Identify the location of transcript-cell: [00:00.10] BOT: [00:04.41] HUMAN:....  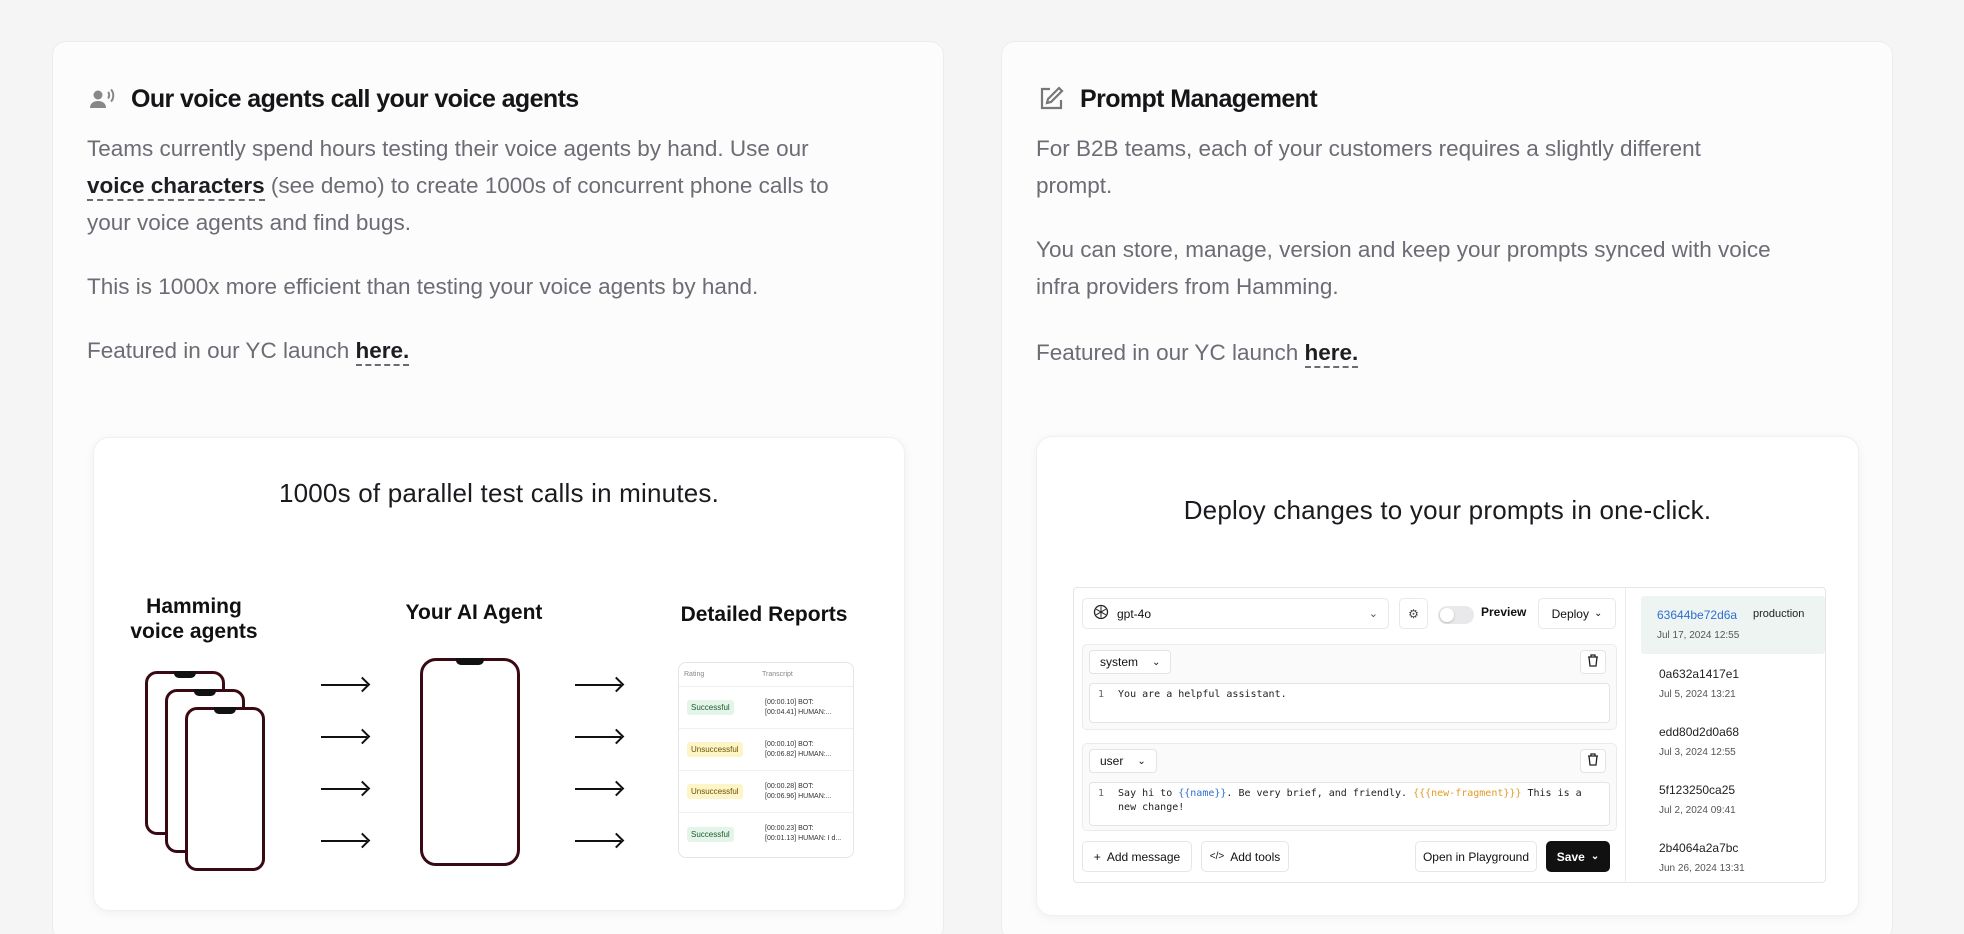
(798, 707).